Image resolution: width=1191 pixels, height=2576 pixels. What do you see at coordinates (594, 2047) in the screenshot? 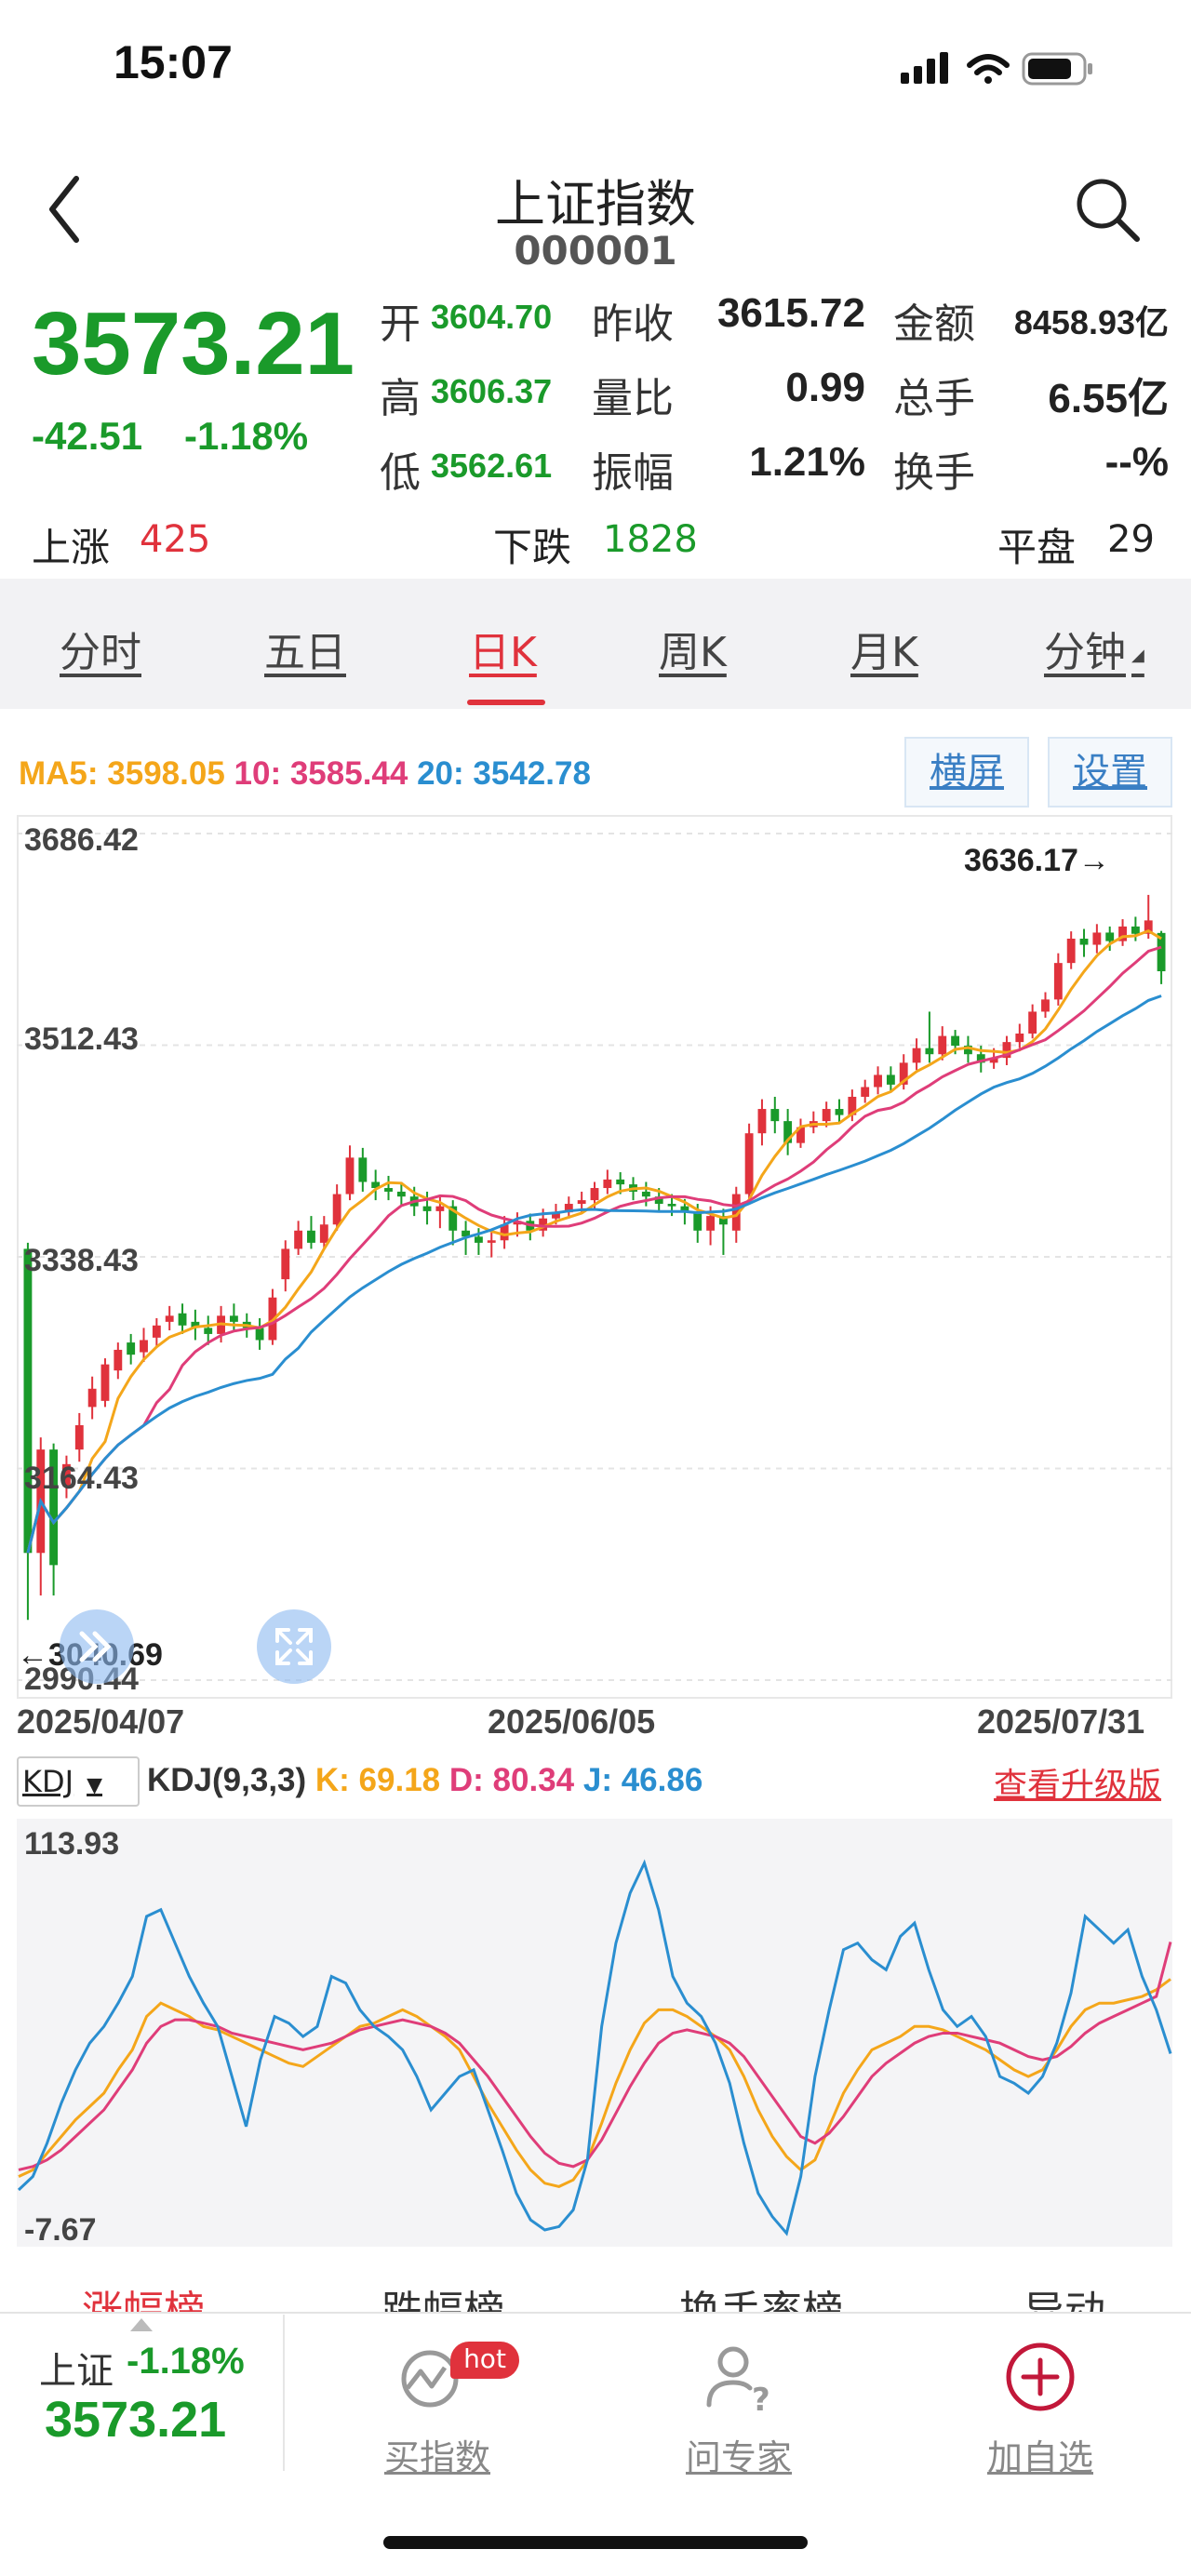
I see `kdj-j-line` at bounding box center [594, 2047].